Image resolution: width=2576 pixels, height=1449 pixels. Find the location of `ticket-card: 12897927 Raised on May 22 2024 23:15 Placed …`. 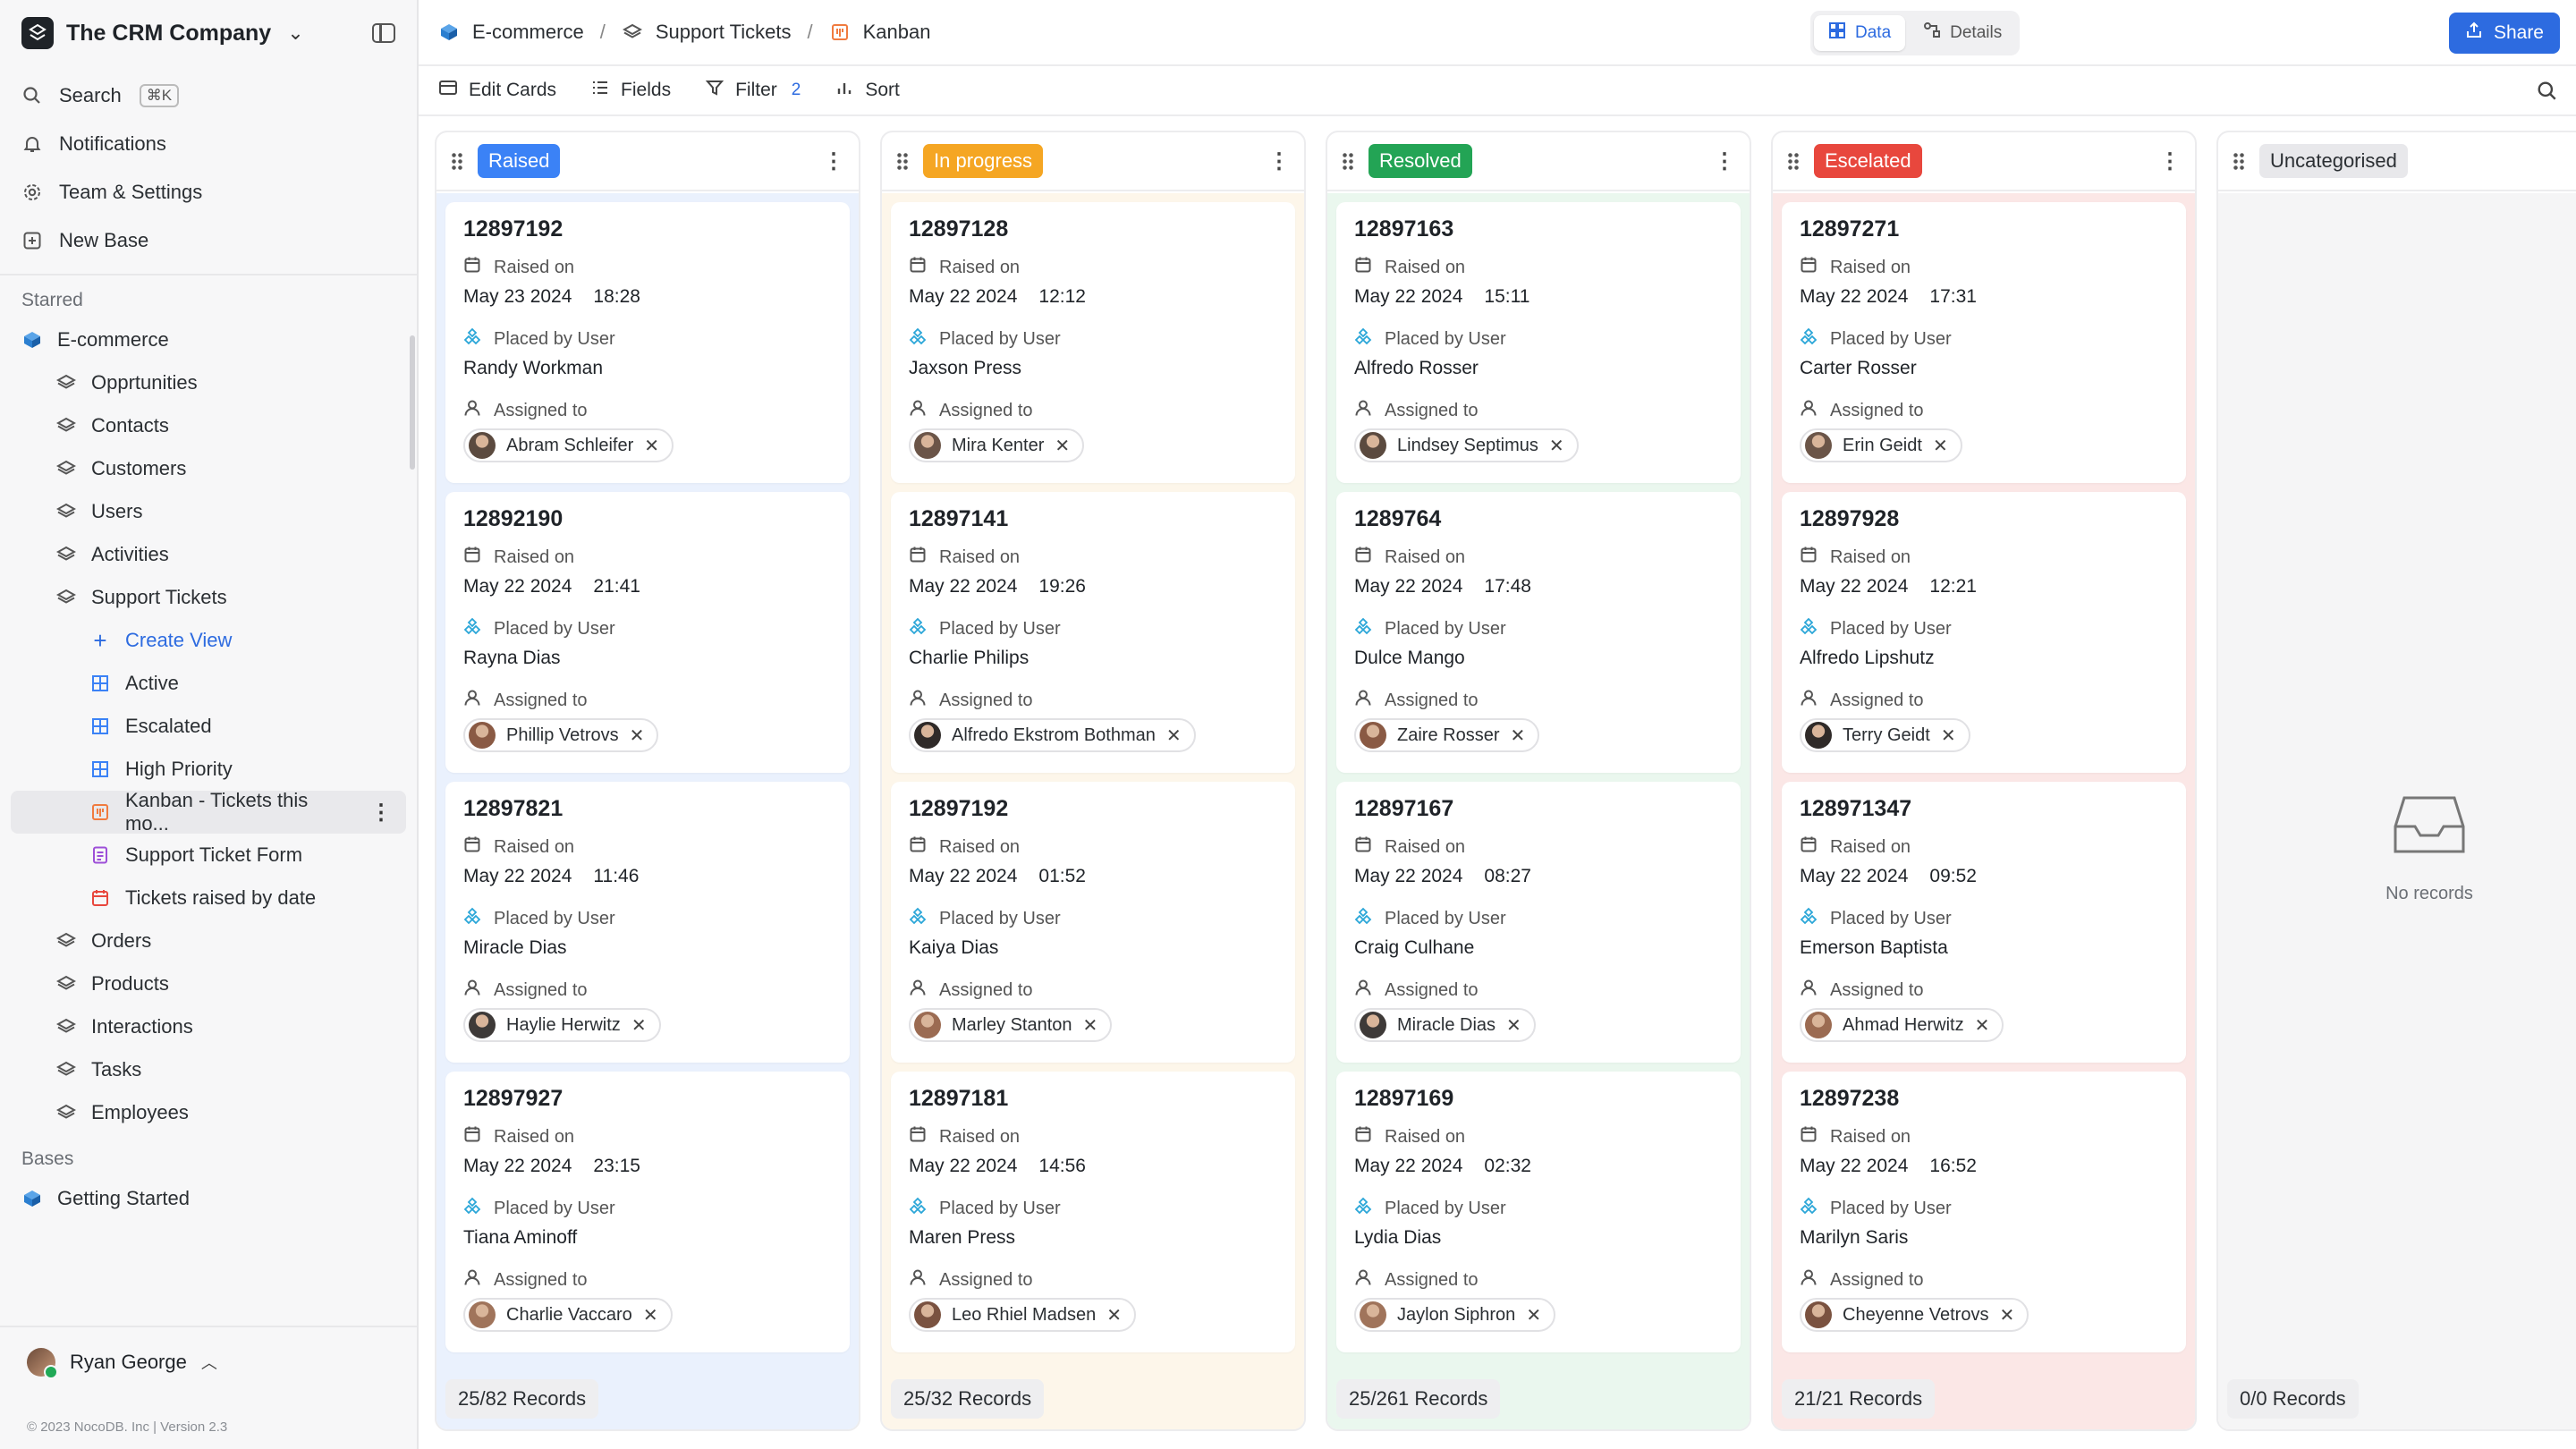

ticket-card: 12897927 Raised on May 22 2024 23:15 Placed … is located at coordinates (647, 1212).